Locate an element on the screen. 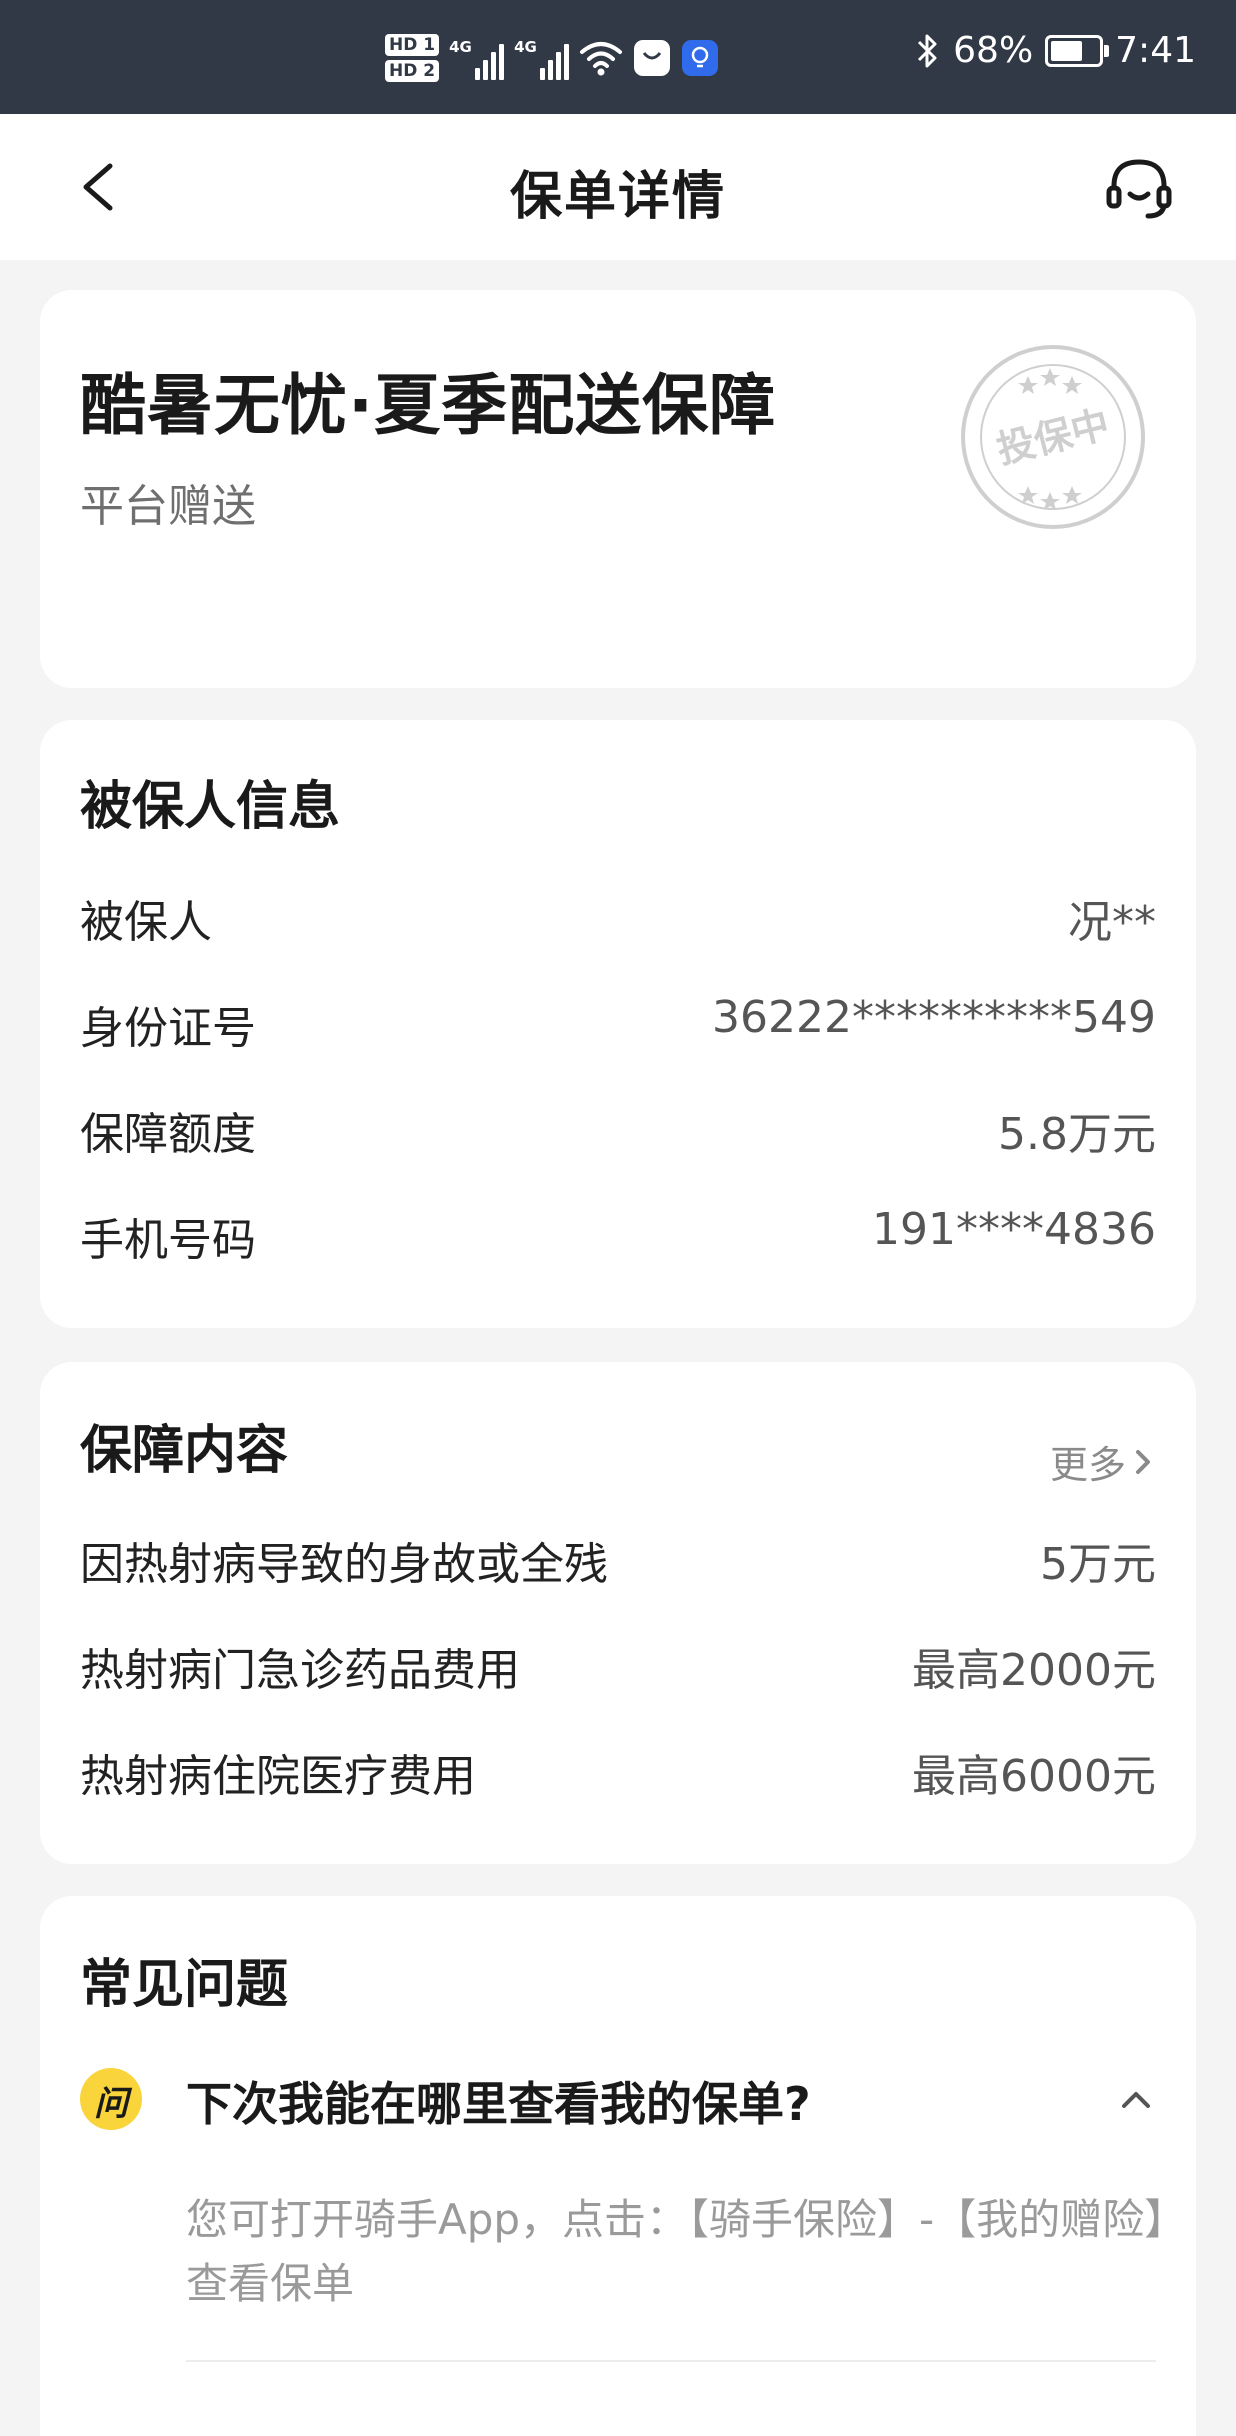 The image size is (1236, 2436). coverage-item-value: 最高6000元 is located at coordinates (1034, 1776).